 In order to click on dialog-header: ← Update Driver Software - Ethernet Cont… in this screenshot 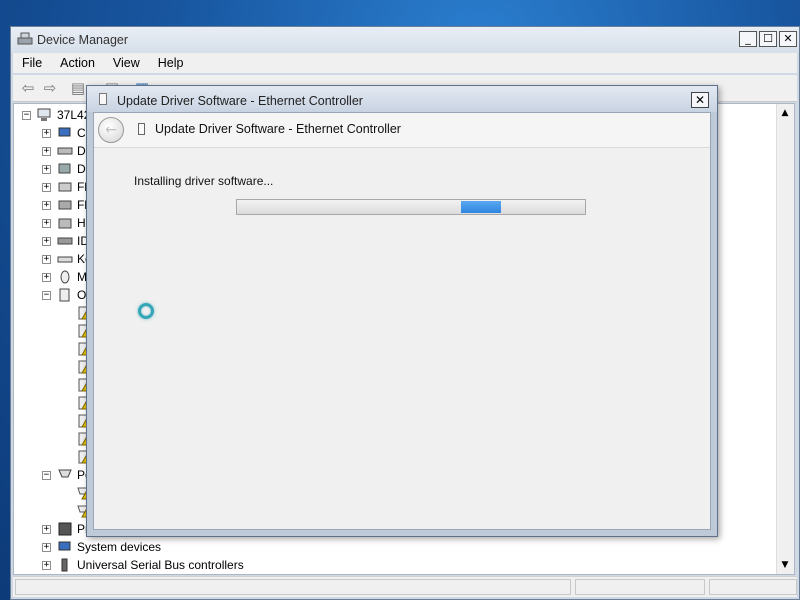, I will do `click(402, 130)`.